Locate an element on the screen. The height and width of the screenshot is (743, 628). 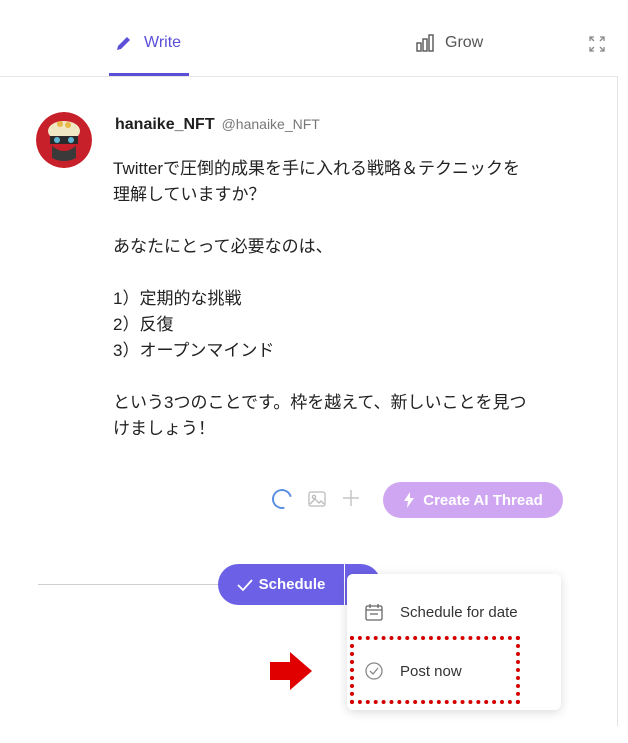
highlight-annotation-box is located at coordinates (435, 670).